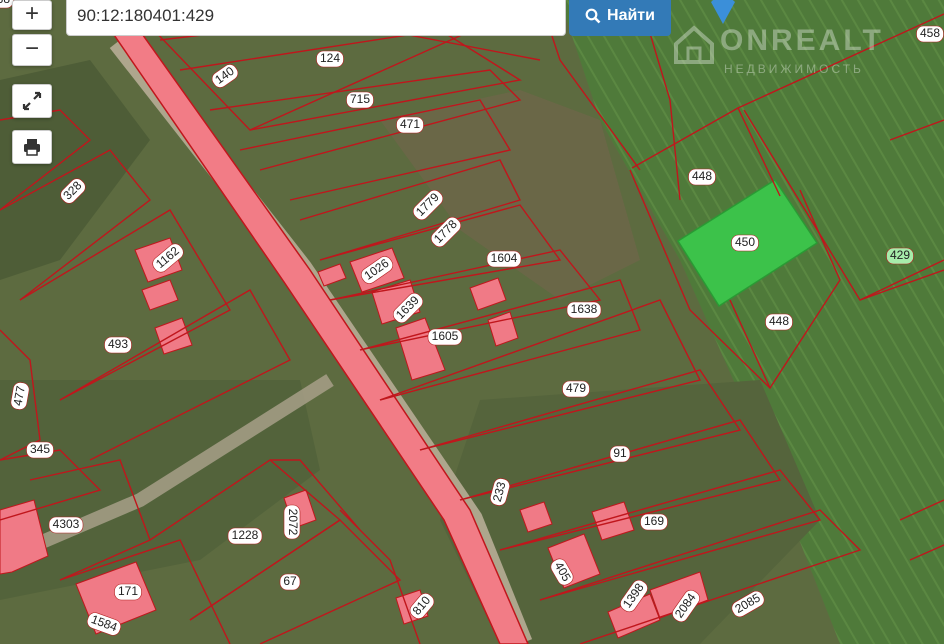 The image size is (944, 644). I want to click on parcel-label-458: 458, so click(930, 33).